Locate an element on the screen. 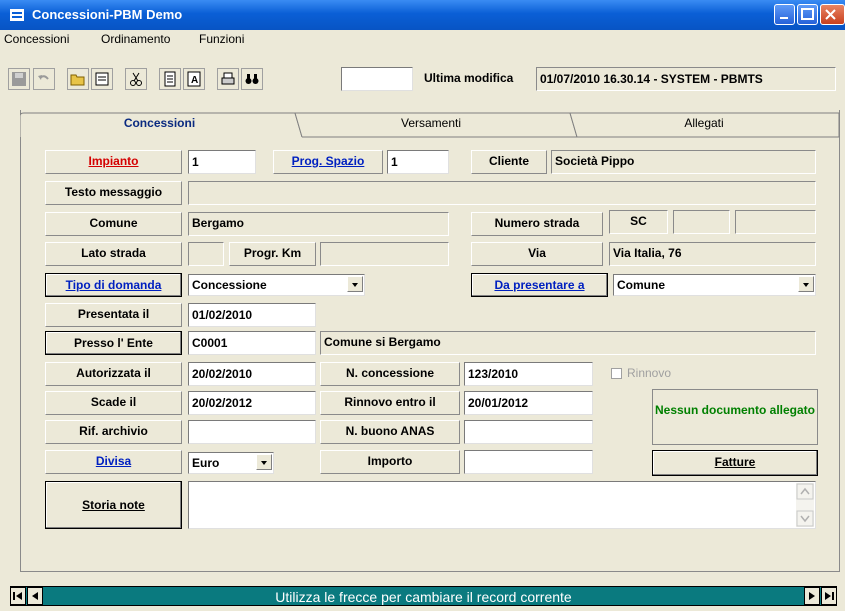 The width and height of the screenshot is (845, 611). storia-note-field is located at coordinates (502, 505).